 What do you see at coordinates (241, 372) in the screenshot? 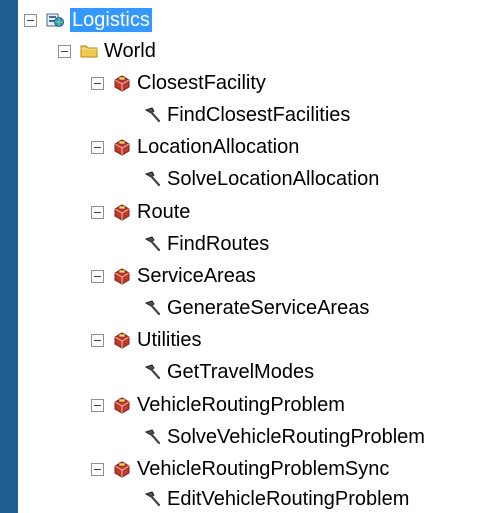
I see `tree-node-label: GetTravelModes` at bounding box center [241, 372].